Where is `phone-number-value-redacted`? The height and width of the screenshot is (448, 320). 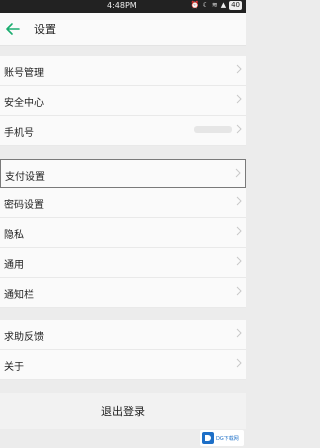
phone-number-value-redacted is located at coordinates (213, 129).